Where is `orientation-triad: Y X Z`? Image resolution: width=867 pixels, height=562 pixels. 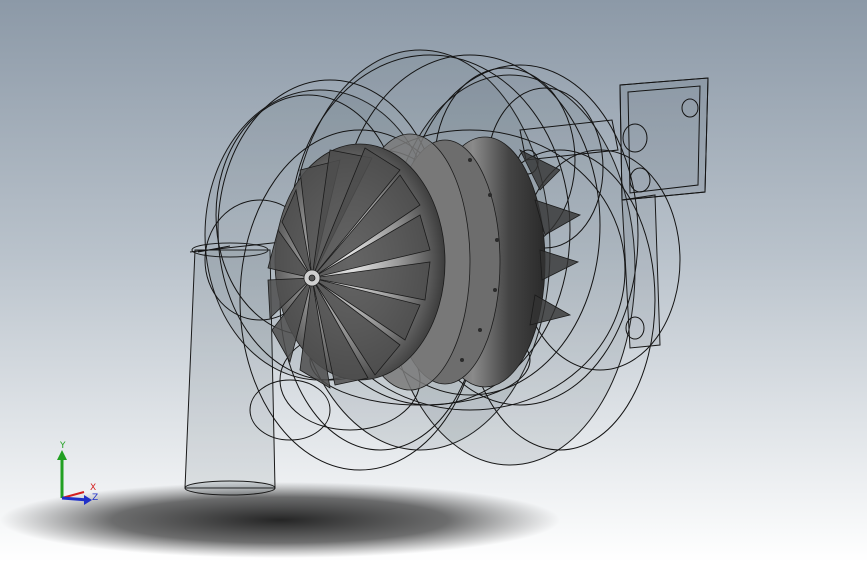 orientation-triad: Y X Z is located at coordinates (78, 475).